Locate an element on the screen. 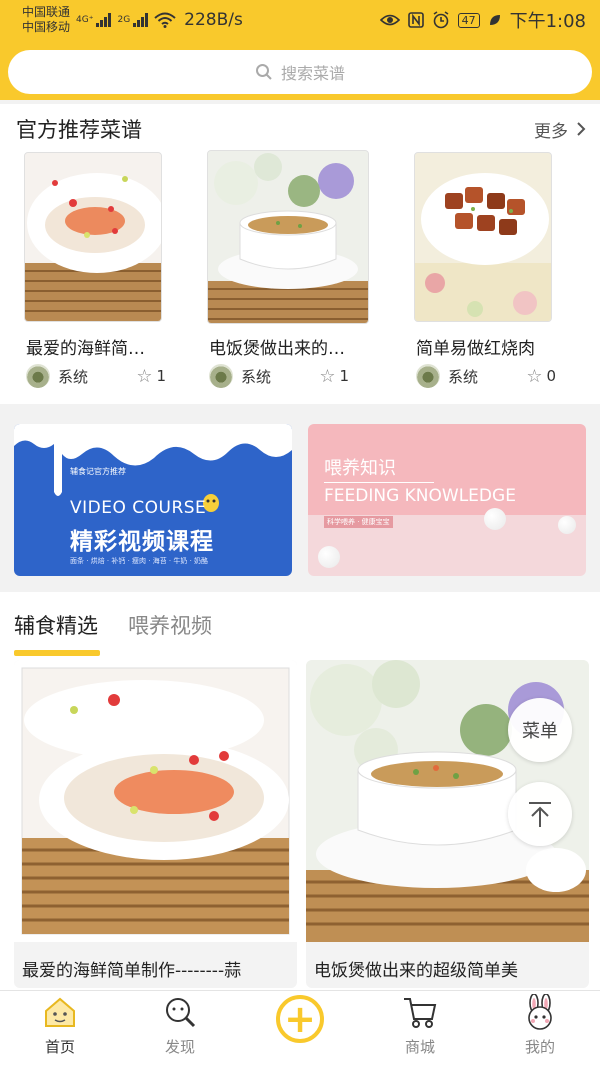 The image size is (600, 1067). banner-english-title: VIDEO COURSE is located at coordinates (138, 508).